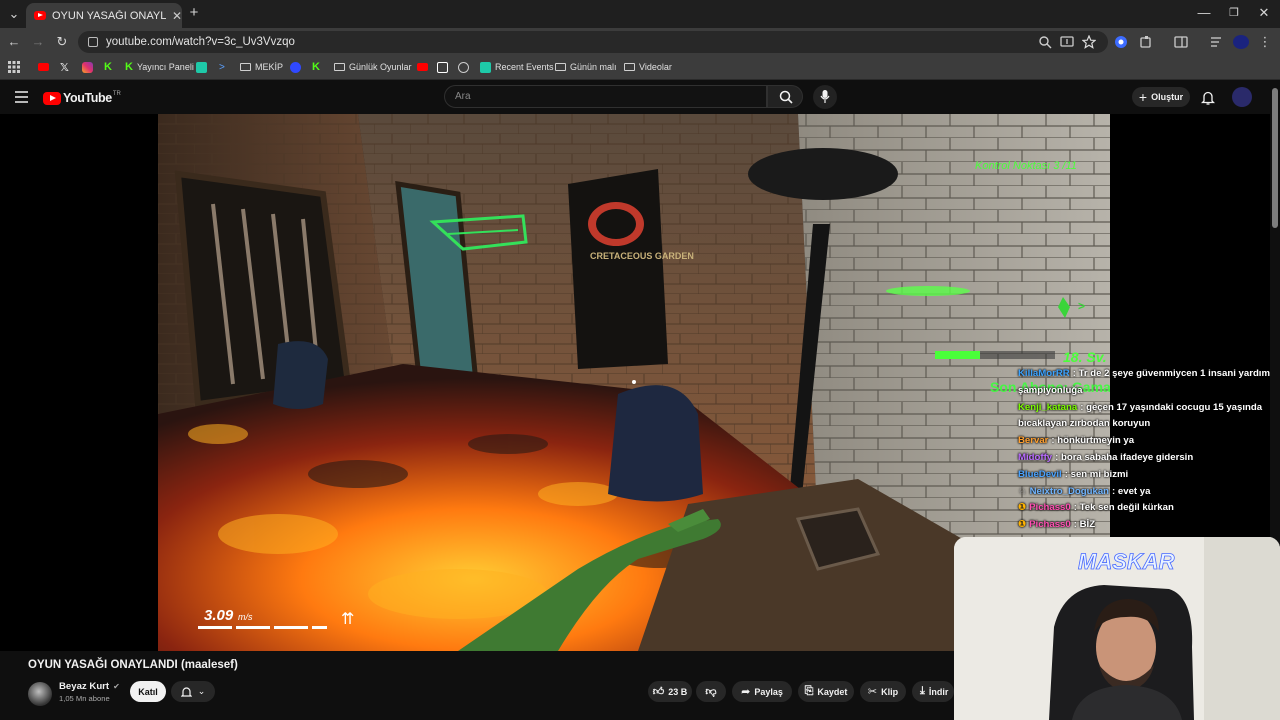  I want to click on install-icon, so click(1067, 42).